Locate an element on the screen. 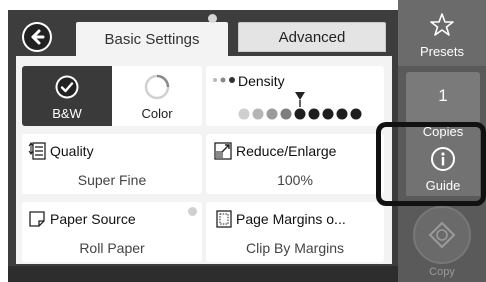 The image size is (486, 282). tab-advanced: Advanced is located at coordinates (312, 37).